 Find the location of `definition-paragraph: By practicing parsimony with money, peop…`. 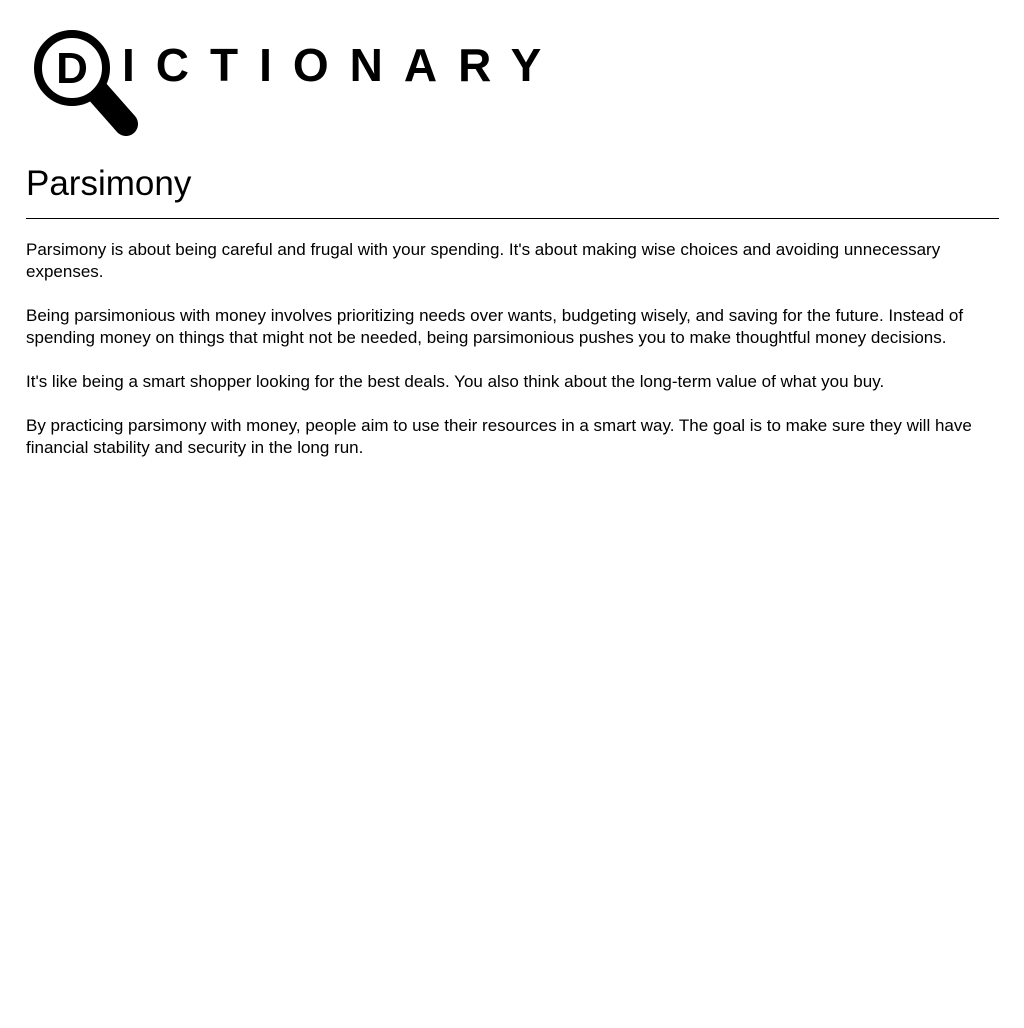

definition-paragraph: By practicing parsimony with money, peop… is located at coordinates (499, 436).